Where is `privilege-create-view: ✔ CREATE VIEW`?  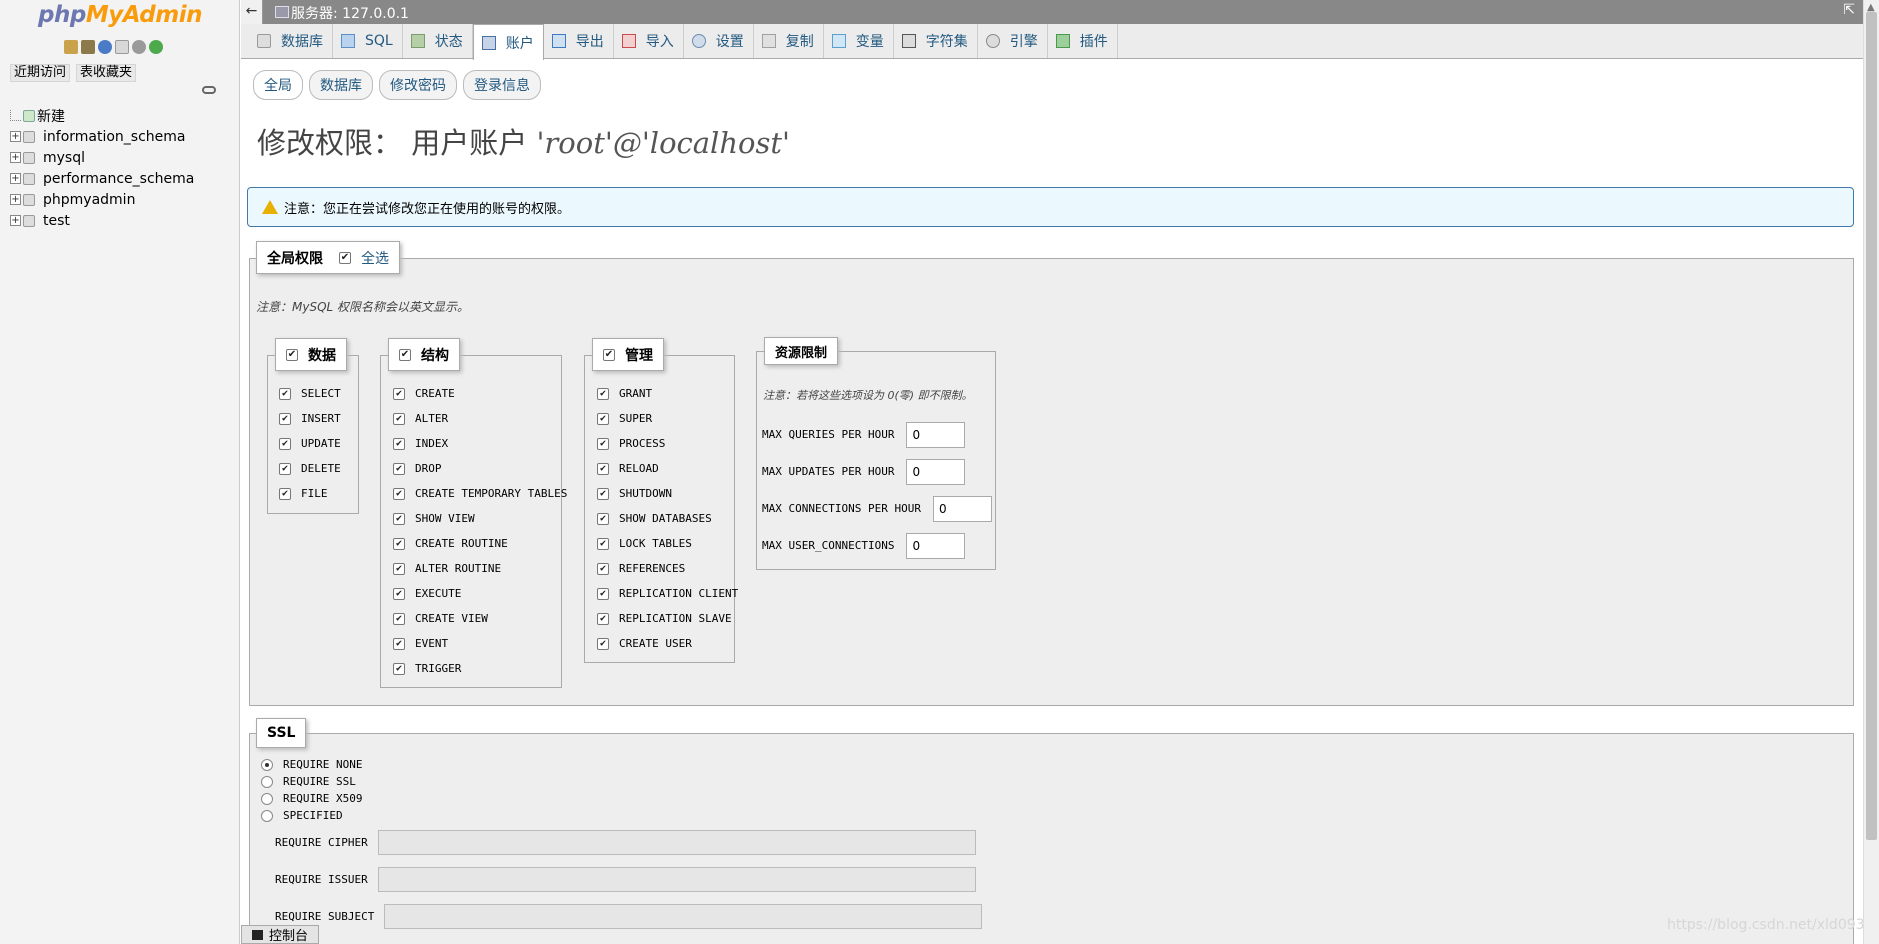
privilege-create-view: ✔ CREATE VIEW is located at coordinates (480, 618).